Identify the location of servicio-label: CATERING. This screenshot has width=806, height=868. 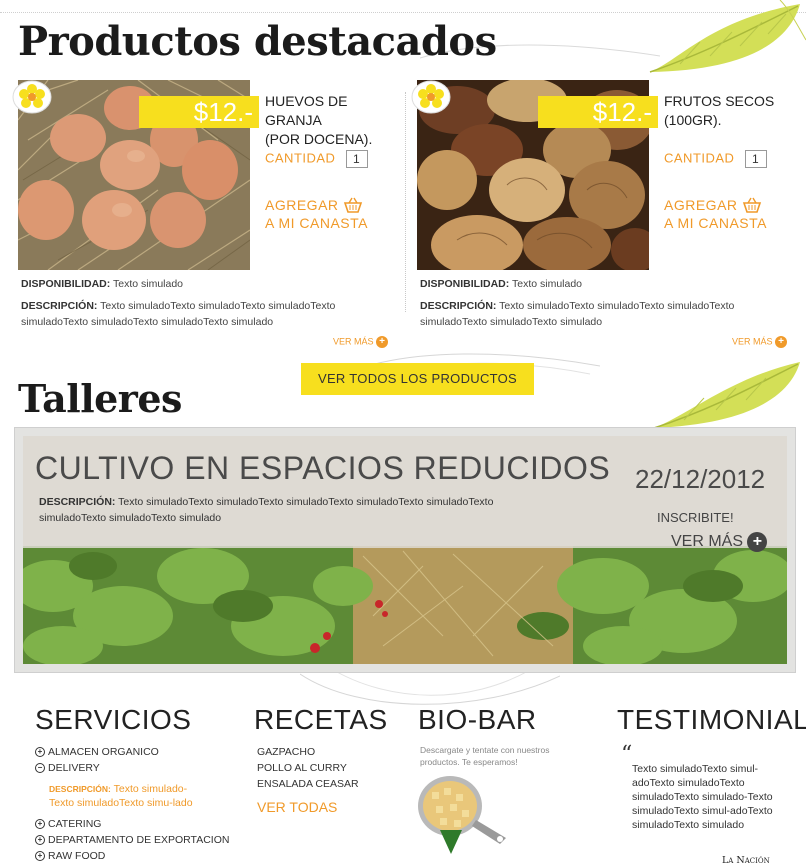
(75, 824).